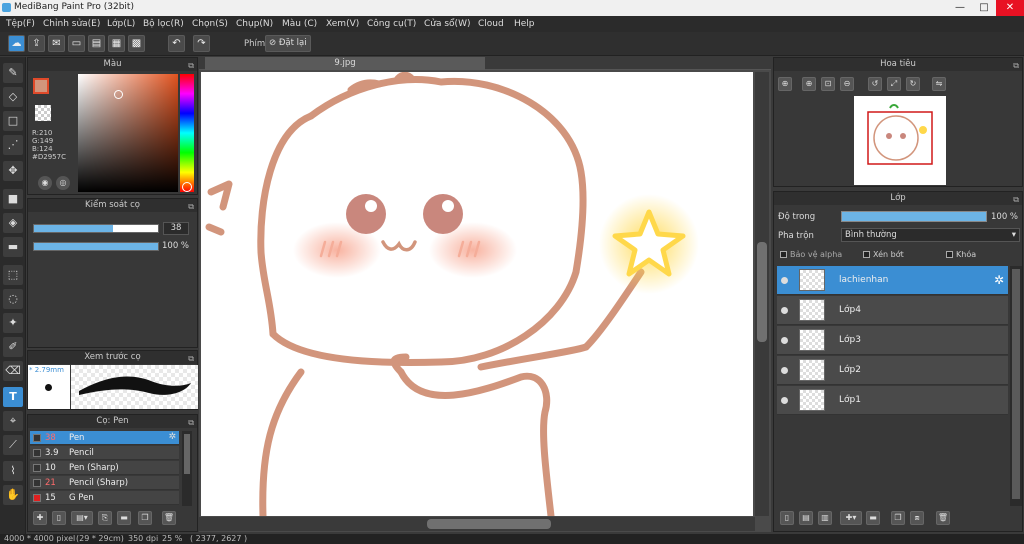 The width and height of the screenshot is (1024, 544). Describe the element at coordinates (892, 310) in the screenshot. I see `layer-row: Lớp4` at that location.